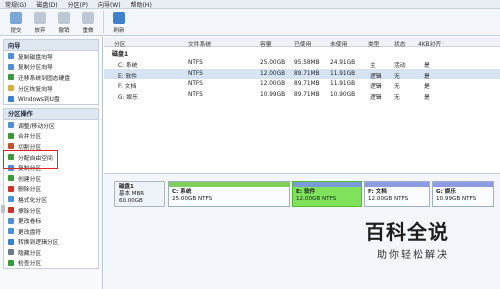 The height and width of the screenshot is (289, 500). Describe the element at coordinates (119, 18) in the screenshot. I see `refresh-icon` at that location.